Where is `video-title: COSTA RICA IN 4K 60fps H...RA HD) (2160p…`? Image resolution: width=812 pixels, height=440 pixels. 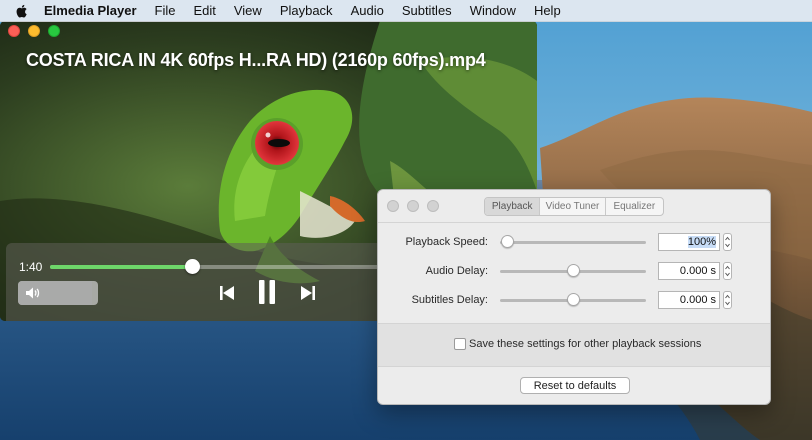 video-title: COSTA RICA IN 4K 60fps H...RA HD) (2160p… is located at coordinates (256, 60).